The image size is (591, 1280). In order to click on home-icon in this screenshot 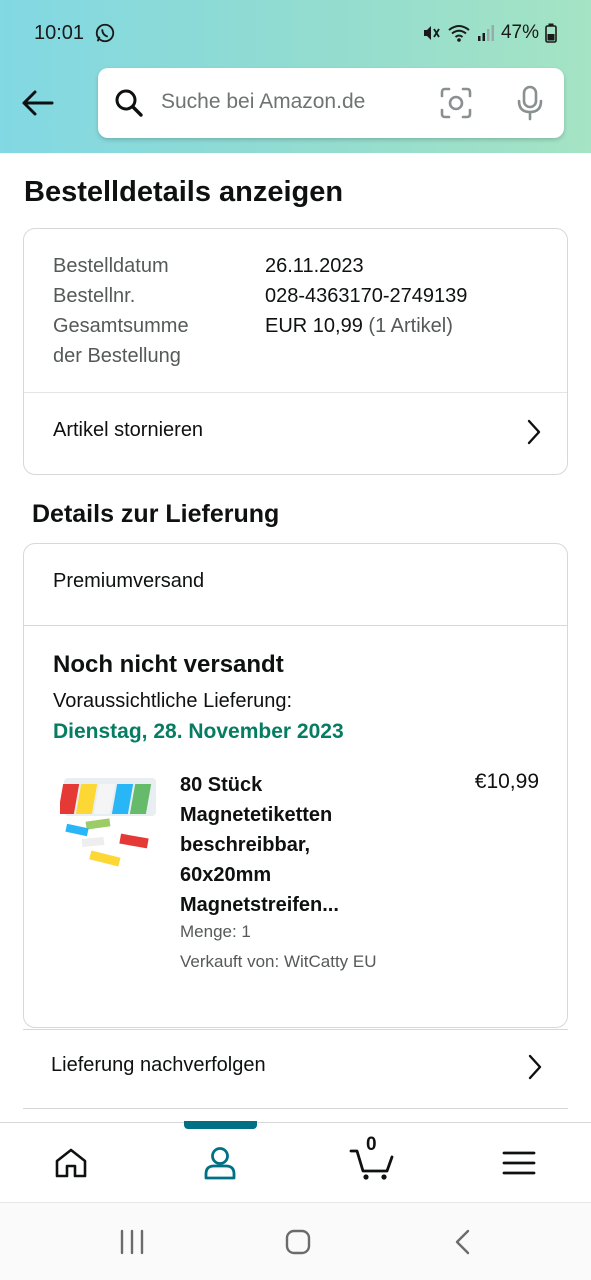, I will do `click(71, 1163)`.